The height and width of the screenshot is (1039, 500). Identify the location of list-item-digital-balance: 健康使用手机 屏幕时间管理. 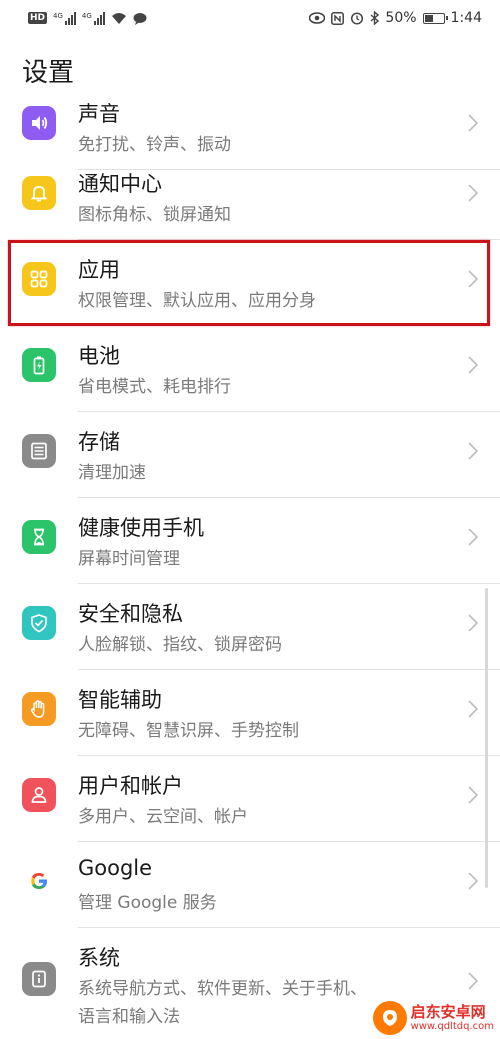
(250, 541).